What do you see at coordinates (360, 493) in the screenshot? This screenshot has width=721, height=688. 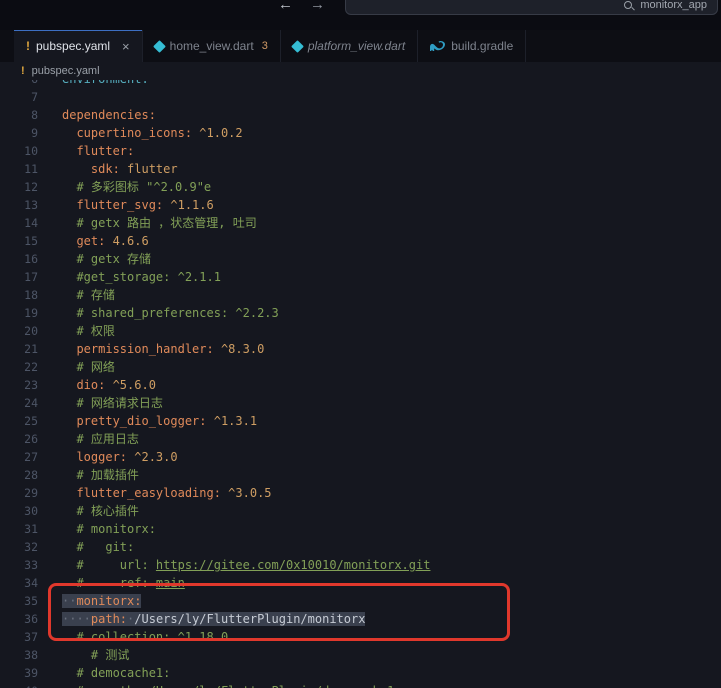 I see `code-line: 29 flutter_easyloading: ^3.0.5` at bounding box center [360, 493].